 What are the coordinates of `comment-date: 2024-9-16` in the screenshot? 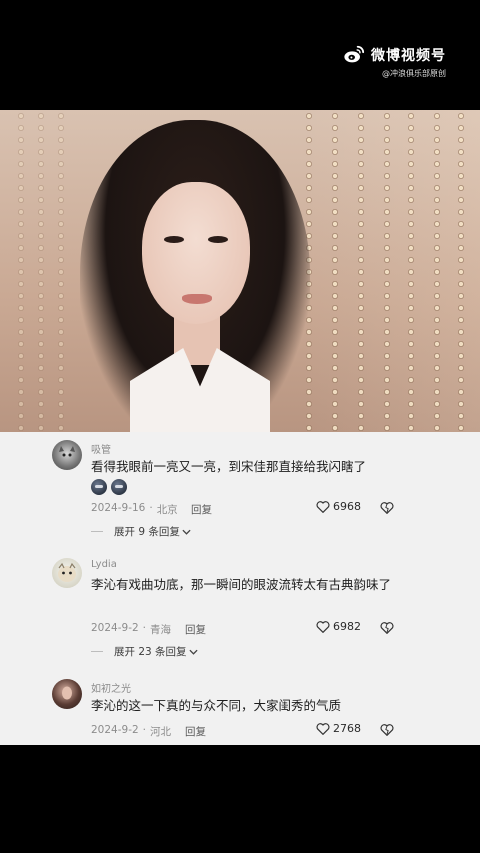 It's located at (118, 508).